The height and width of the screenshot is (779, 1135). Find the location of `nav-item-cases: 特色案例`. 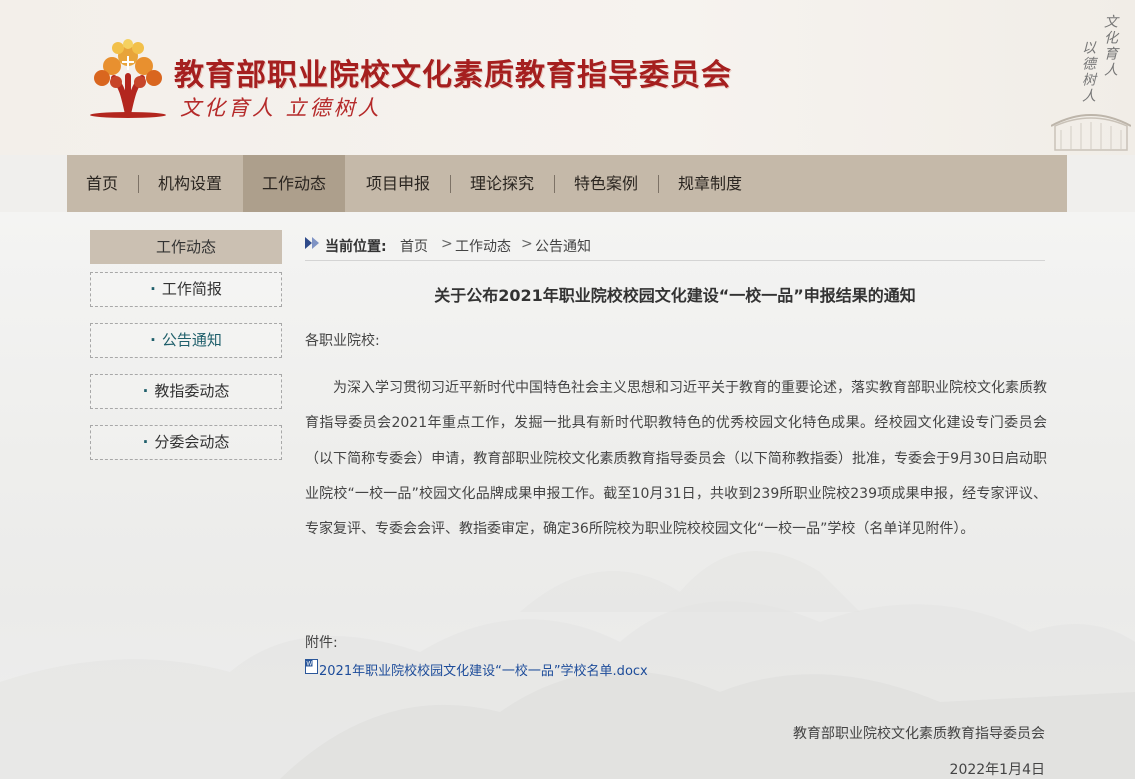

nav-item-cases: 特色案例 is located at coordinates (606, 183).